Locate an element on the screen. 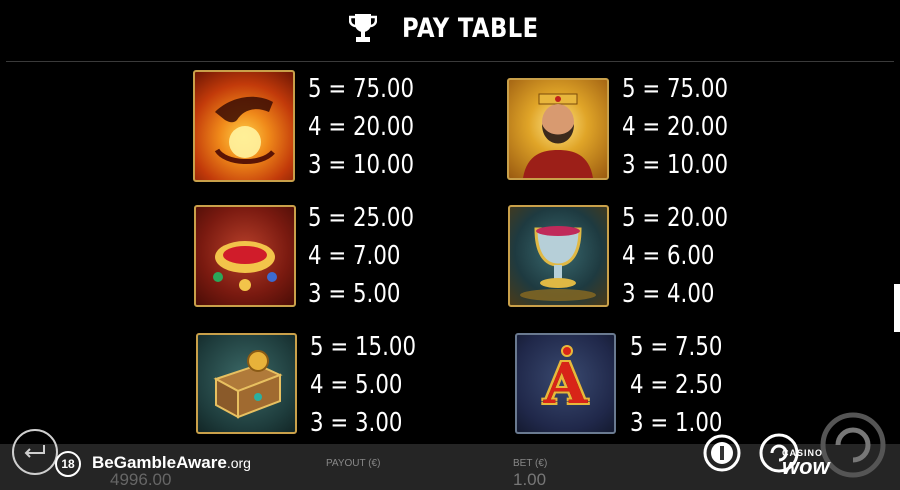 Image resolution: width=900 pixels, height=490 pixels. fire-hand-symbol is located at coordinates (244, 126).